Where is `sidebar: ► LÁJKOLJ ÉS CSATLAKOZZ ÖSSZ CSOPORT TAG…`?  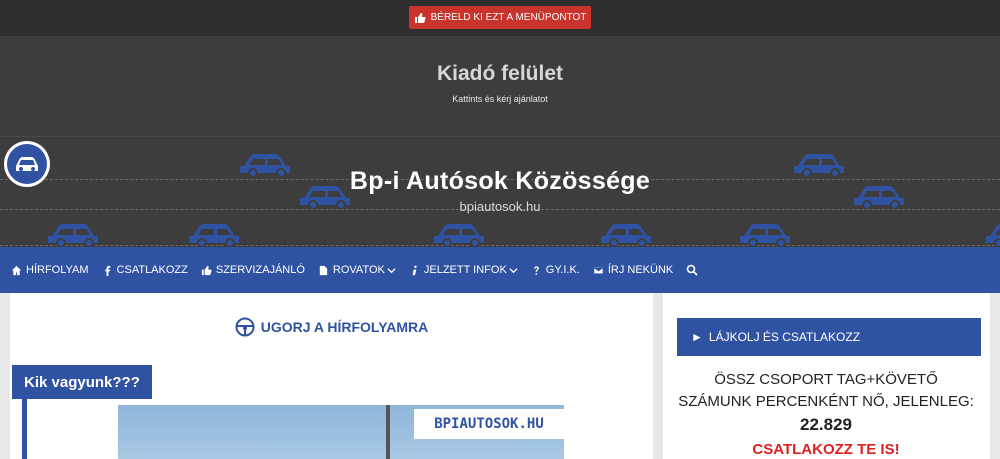 sidebar: ► LÁJKOLJ ÉS CSATLAKOZZ ÖSSZ CSOPORT TAG… is located at coordinates (826, 376).